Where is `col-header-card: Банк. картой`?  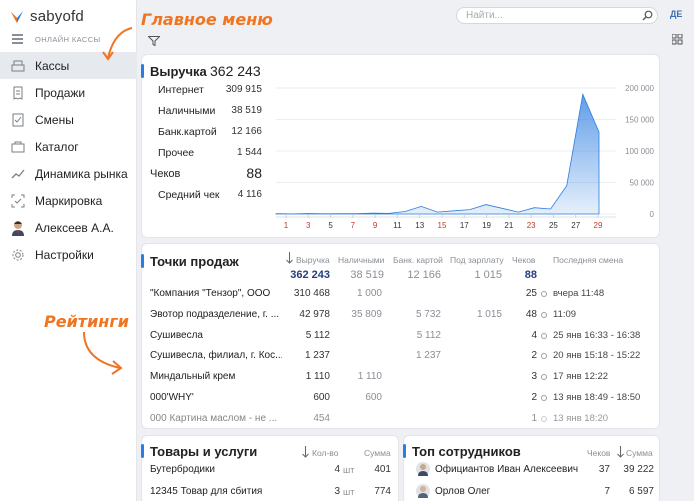 col-header-card: Банк. картой is located at coordinates (418, 260).